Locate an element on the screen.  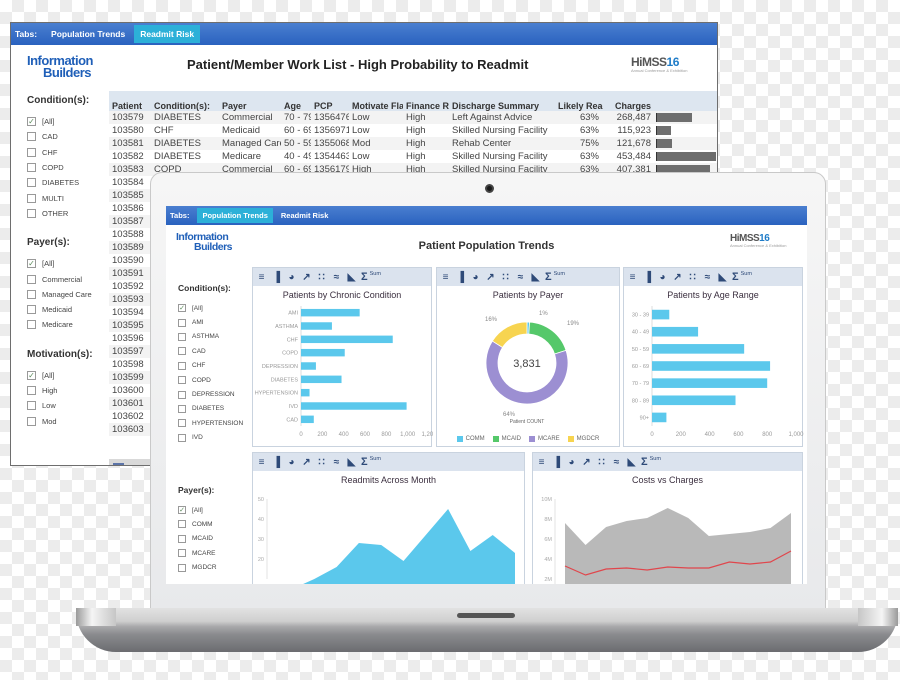
filter-option: Medicare is located at coordinates (60, 324).